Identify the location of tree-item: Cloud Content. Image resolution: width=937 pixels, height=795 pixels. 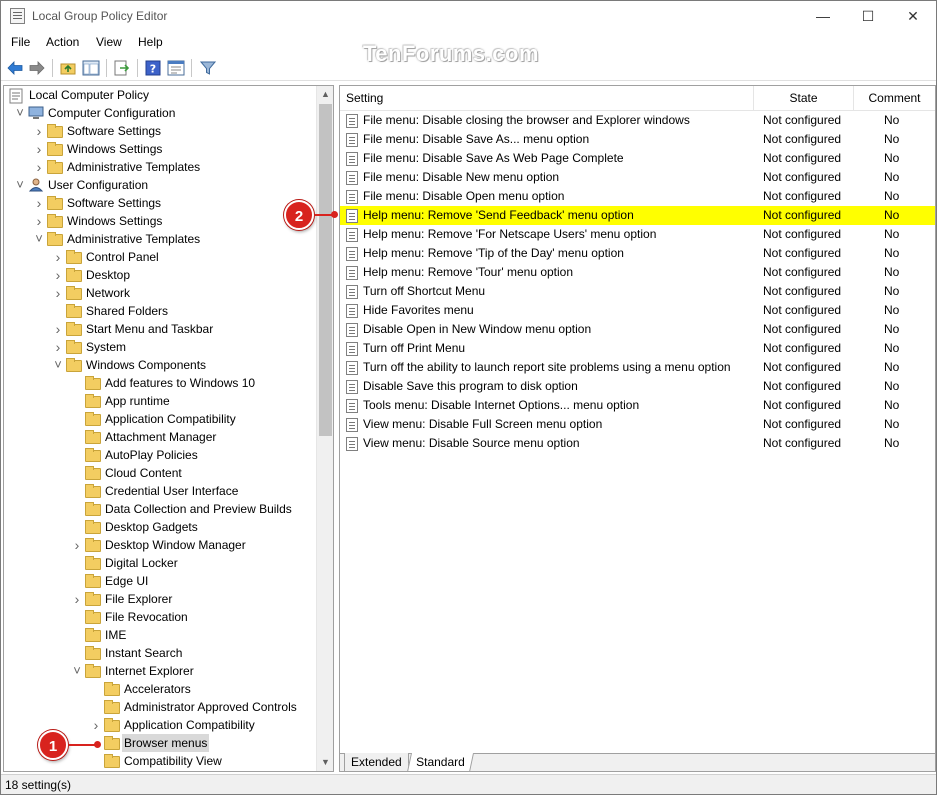
(160, 473).